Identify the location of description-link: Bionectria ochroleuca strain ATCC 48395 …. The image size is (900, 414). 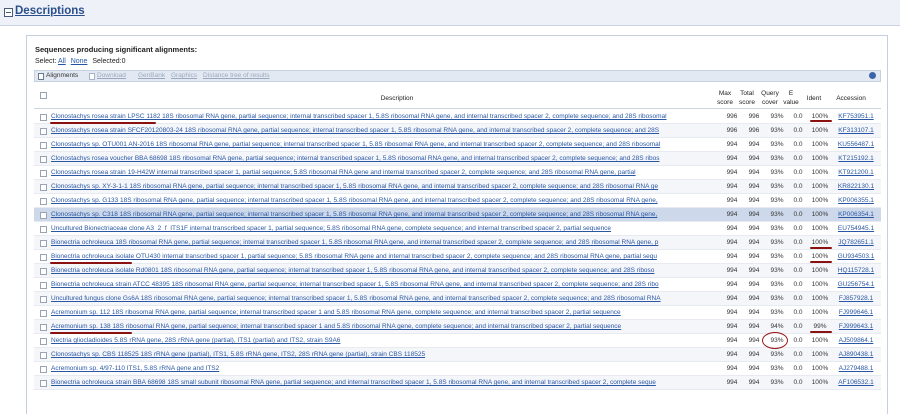
(387, 284).